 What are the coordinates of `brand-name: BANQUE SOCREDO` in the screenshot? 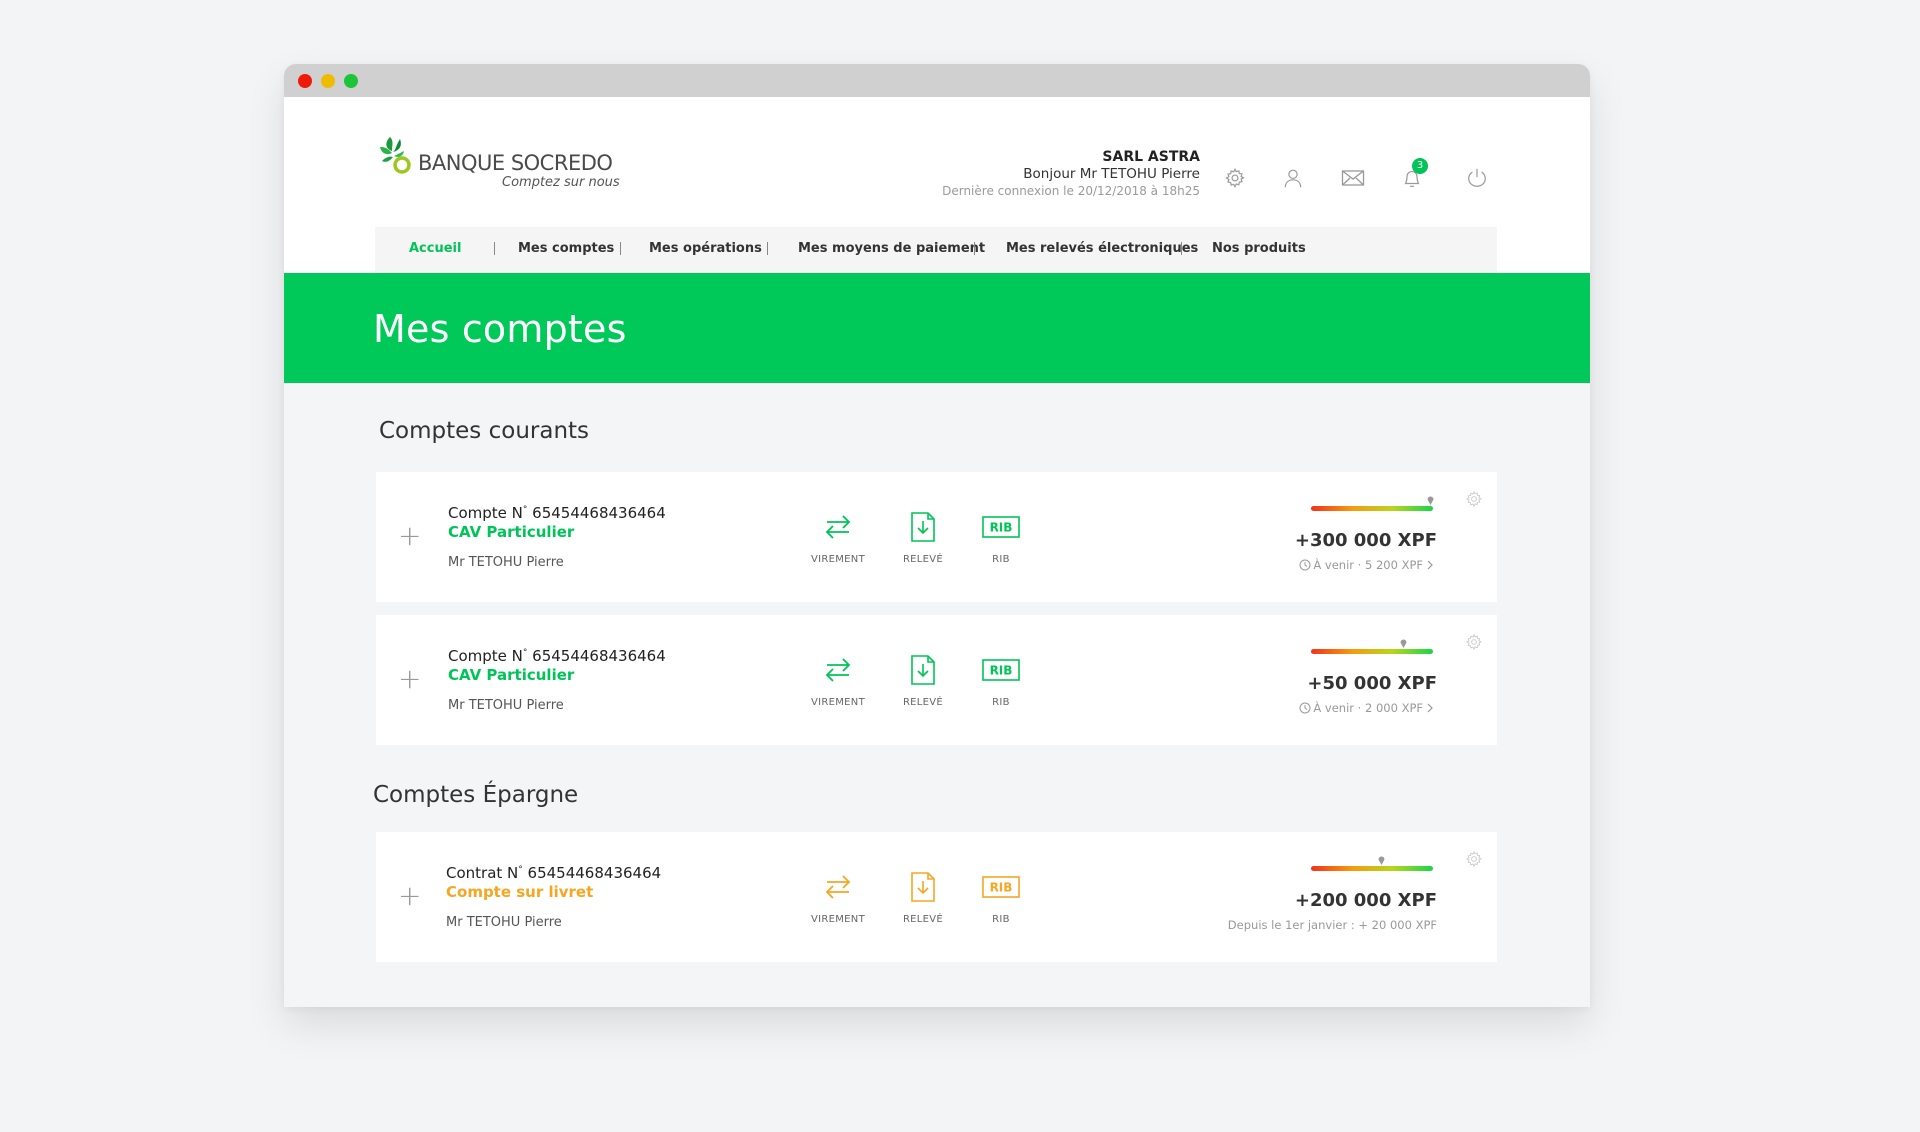 It's located at (515, 163).